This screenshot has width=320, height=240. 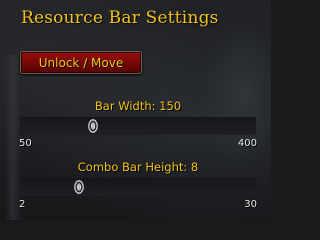 What do you see at coordinates (22, 204) in the screenshot?
I see `combo-bar-height-min: 2` at bounding box center [22, 204].